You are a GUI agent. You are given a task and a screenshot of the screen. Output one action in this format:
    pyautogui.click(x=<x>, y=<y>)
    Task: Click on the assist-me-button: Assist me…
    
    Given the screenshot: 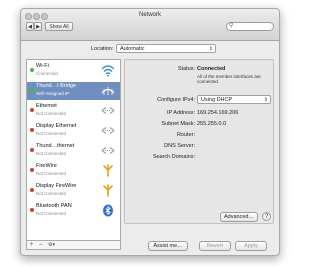 What is the action you would take?
    pyautogui.click(x=168, y=246)
    